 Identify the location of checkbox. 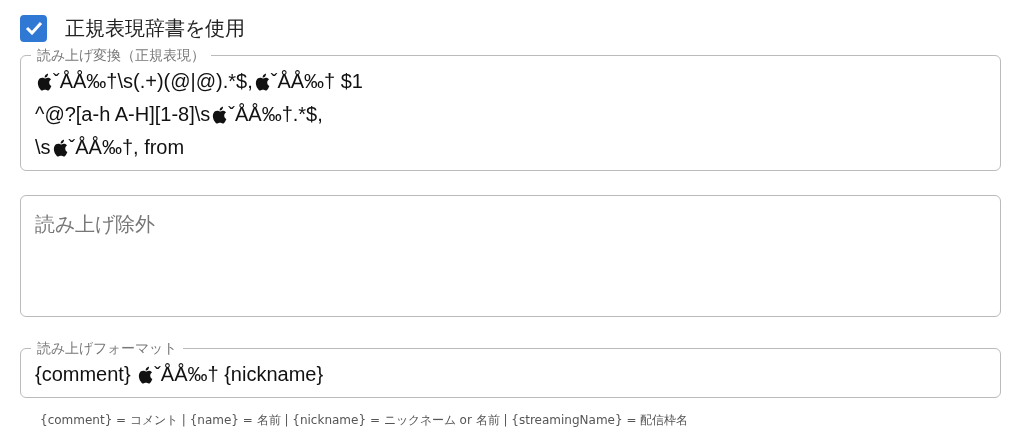
(33, 28).